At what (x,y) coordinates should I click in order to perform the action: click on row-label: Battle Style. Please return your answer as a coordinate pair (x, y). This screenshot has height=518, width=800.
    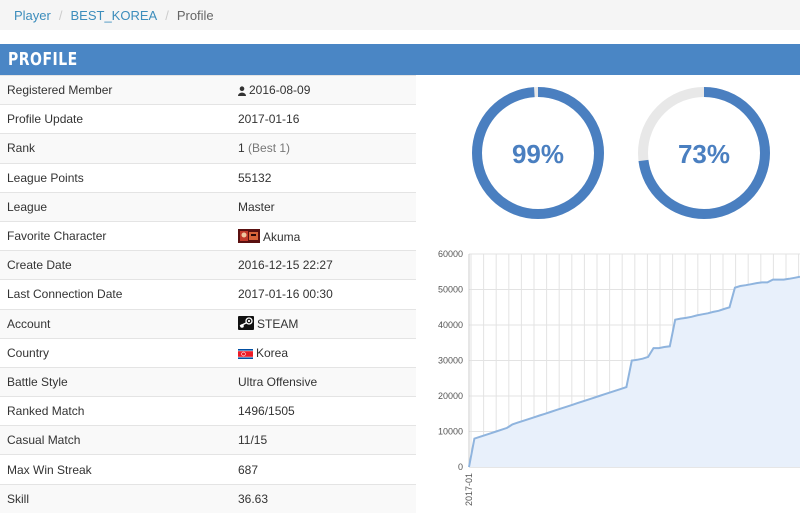
    Looking at the image, I should click on (115, 381).